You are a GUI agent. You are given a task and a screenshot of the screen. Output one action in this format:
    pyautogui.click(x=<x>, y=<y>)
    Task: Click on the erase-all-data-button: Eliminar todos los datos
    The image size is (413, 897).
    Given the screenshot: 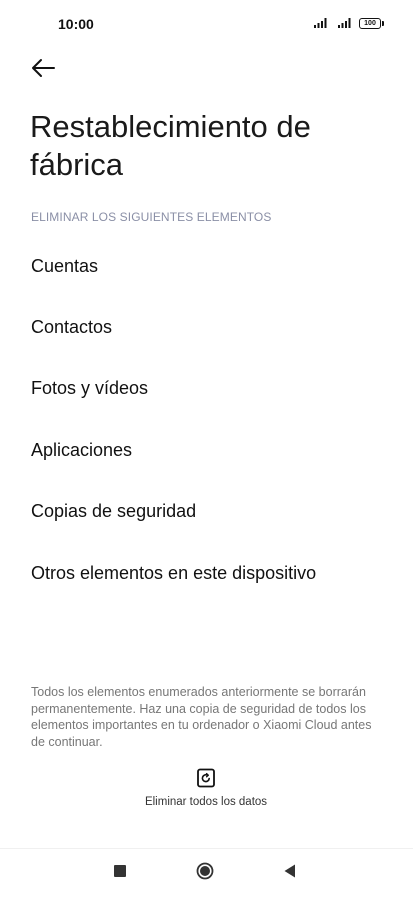 What is the action you would take?
    pyautogui.click(x=206, y=800)
    